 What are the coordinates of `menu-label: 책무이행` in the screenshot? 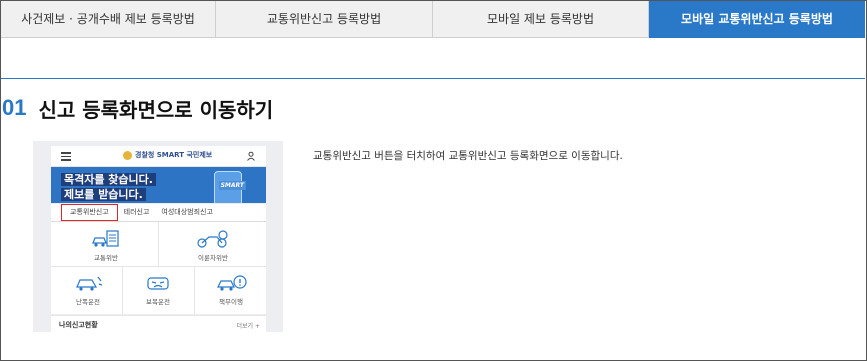 It's located at (231, 302).